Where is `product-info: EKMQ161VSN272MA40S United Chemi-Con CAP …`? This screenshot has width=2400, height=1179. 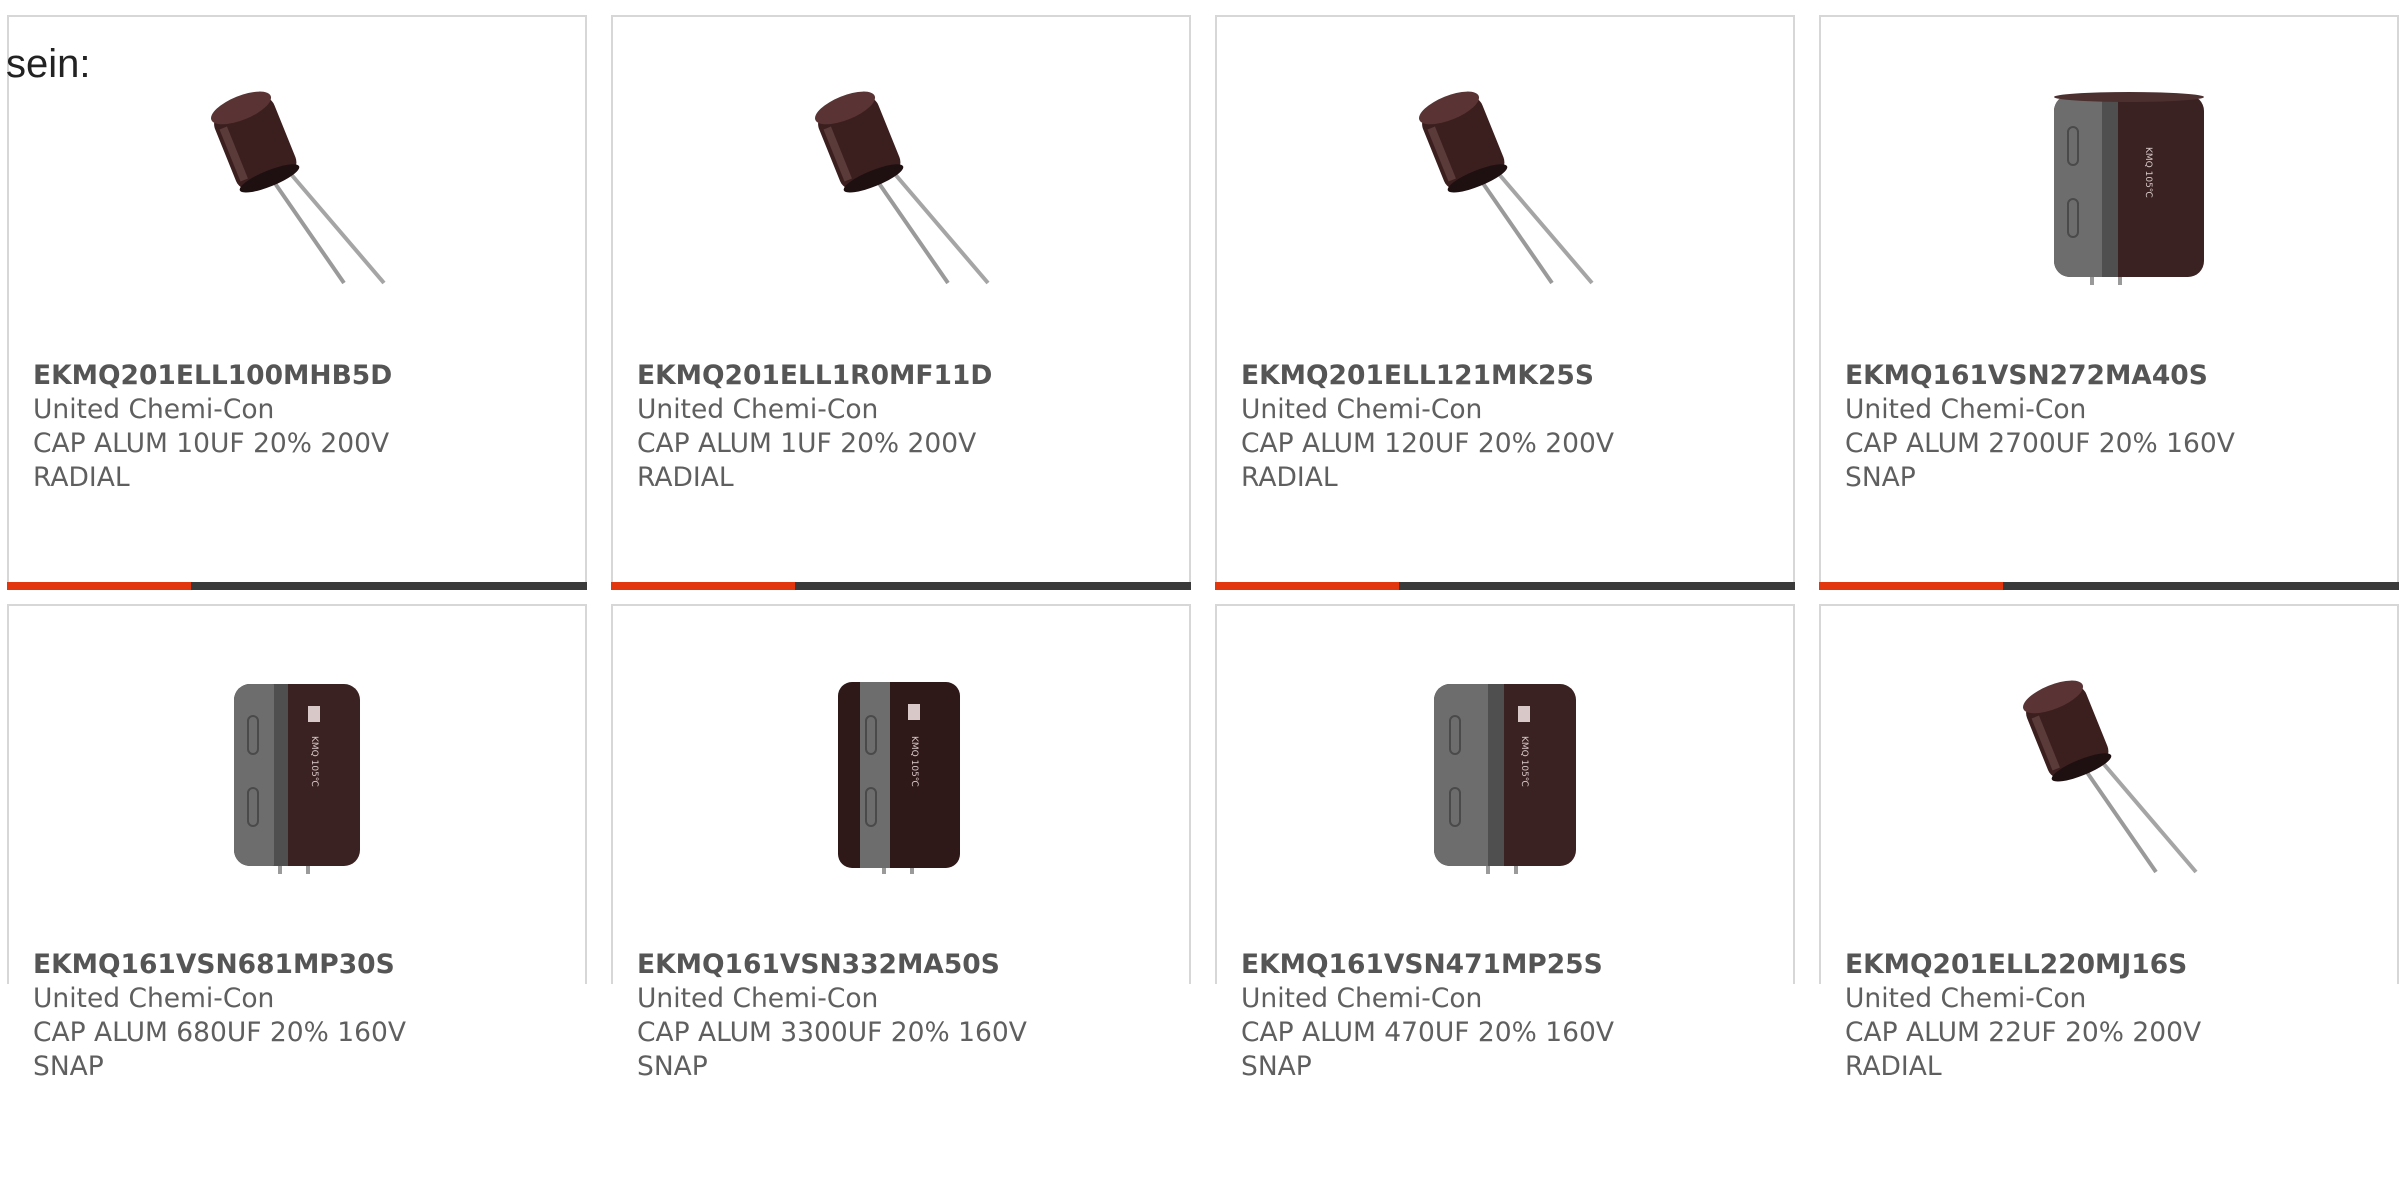
product-info: EKMQ161VSN272MA40S United Chemi-Con CAP … is located at coordinates (2111, 427).